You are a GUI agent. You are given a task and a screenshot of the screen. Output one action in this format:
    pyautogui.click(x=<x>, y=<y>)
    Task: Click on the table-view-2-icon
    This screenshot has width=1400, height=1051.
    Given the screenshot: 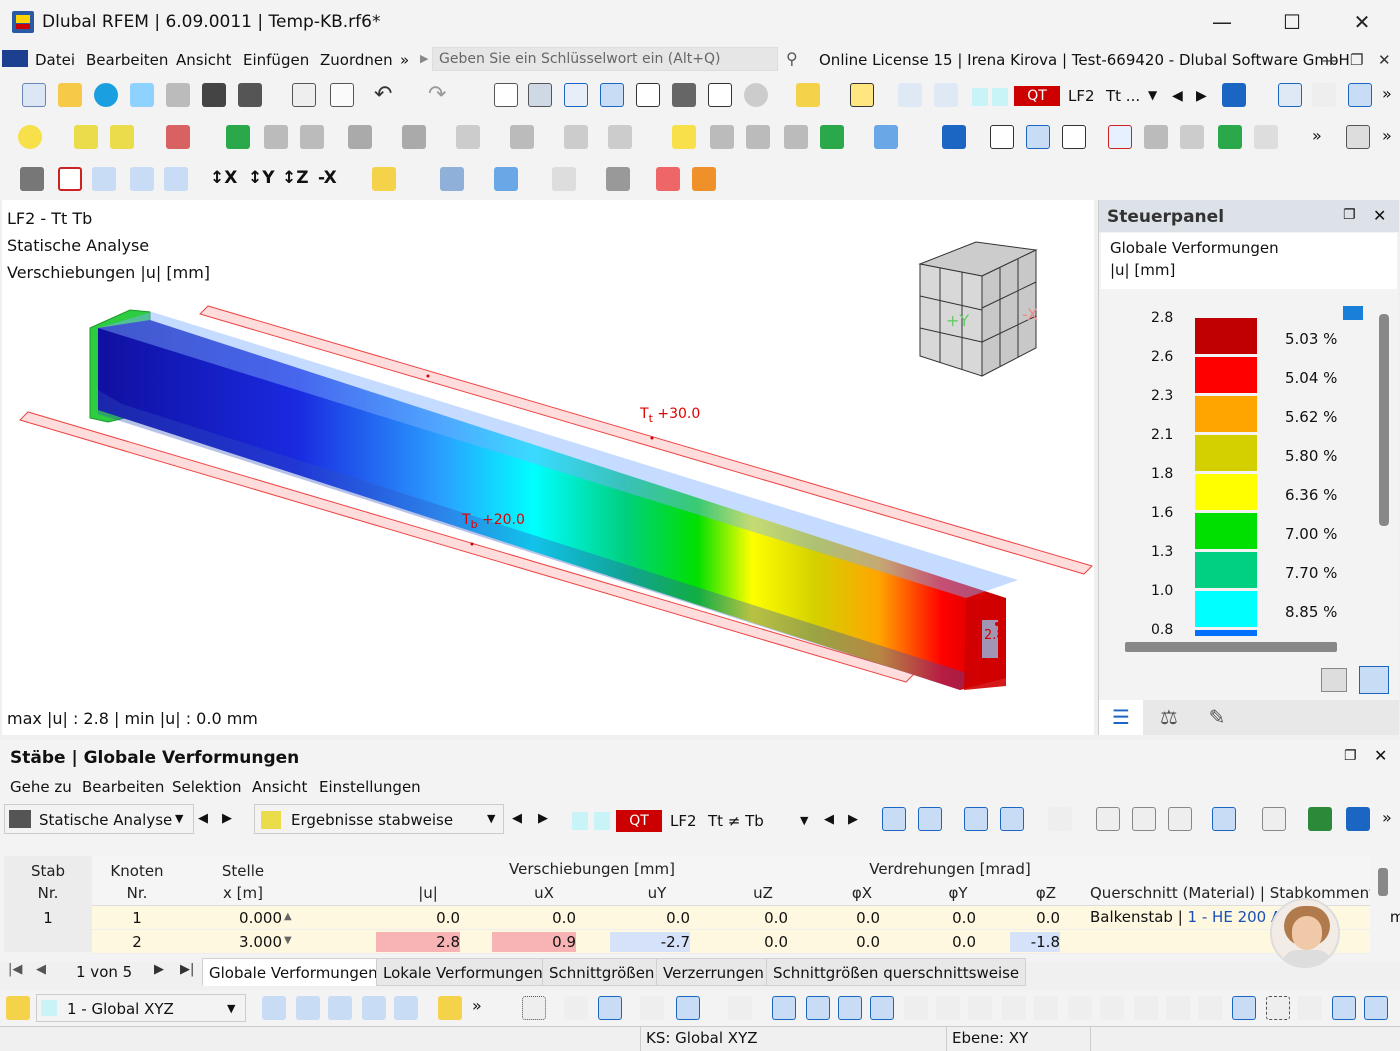 What is the action you would take?
    pyautogui.click(x=1144, y=819)
    